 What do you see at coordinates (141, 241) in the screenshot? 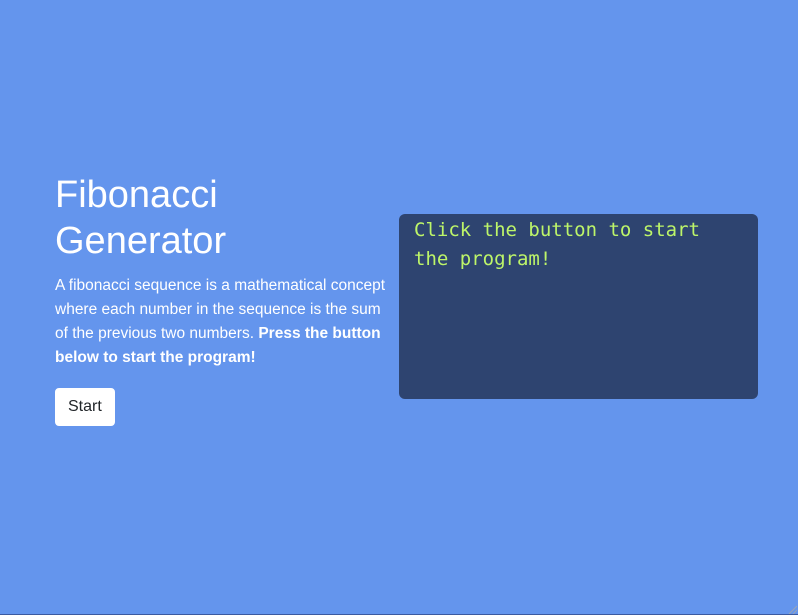
I see `page-title-line-2: Generator` at bounding box center [141, 241].